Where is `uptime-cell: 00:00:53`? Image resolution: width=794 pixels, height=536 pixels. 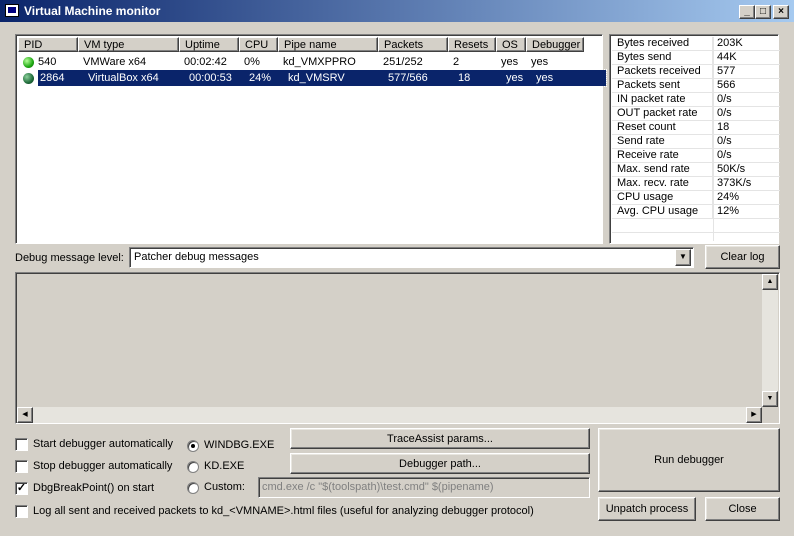 uptime-cell: 00:00:53 is located at coordinates (210, 78).